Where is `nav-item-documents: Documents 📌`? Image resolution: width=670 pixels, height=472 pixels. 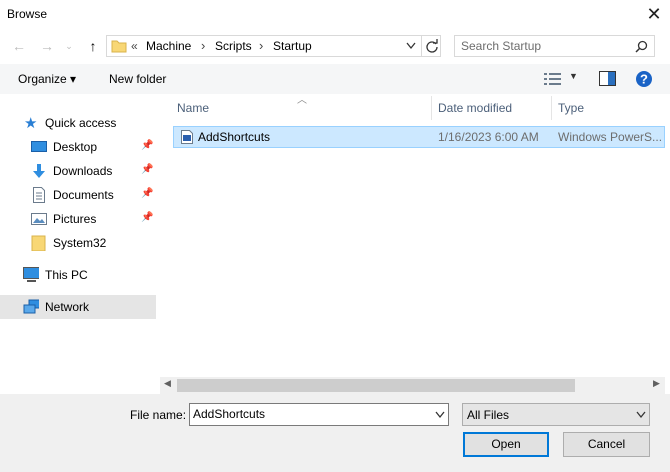 nav-item-documents: Documents 📌 is located at coordinates (78, 195).